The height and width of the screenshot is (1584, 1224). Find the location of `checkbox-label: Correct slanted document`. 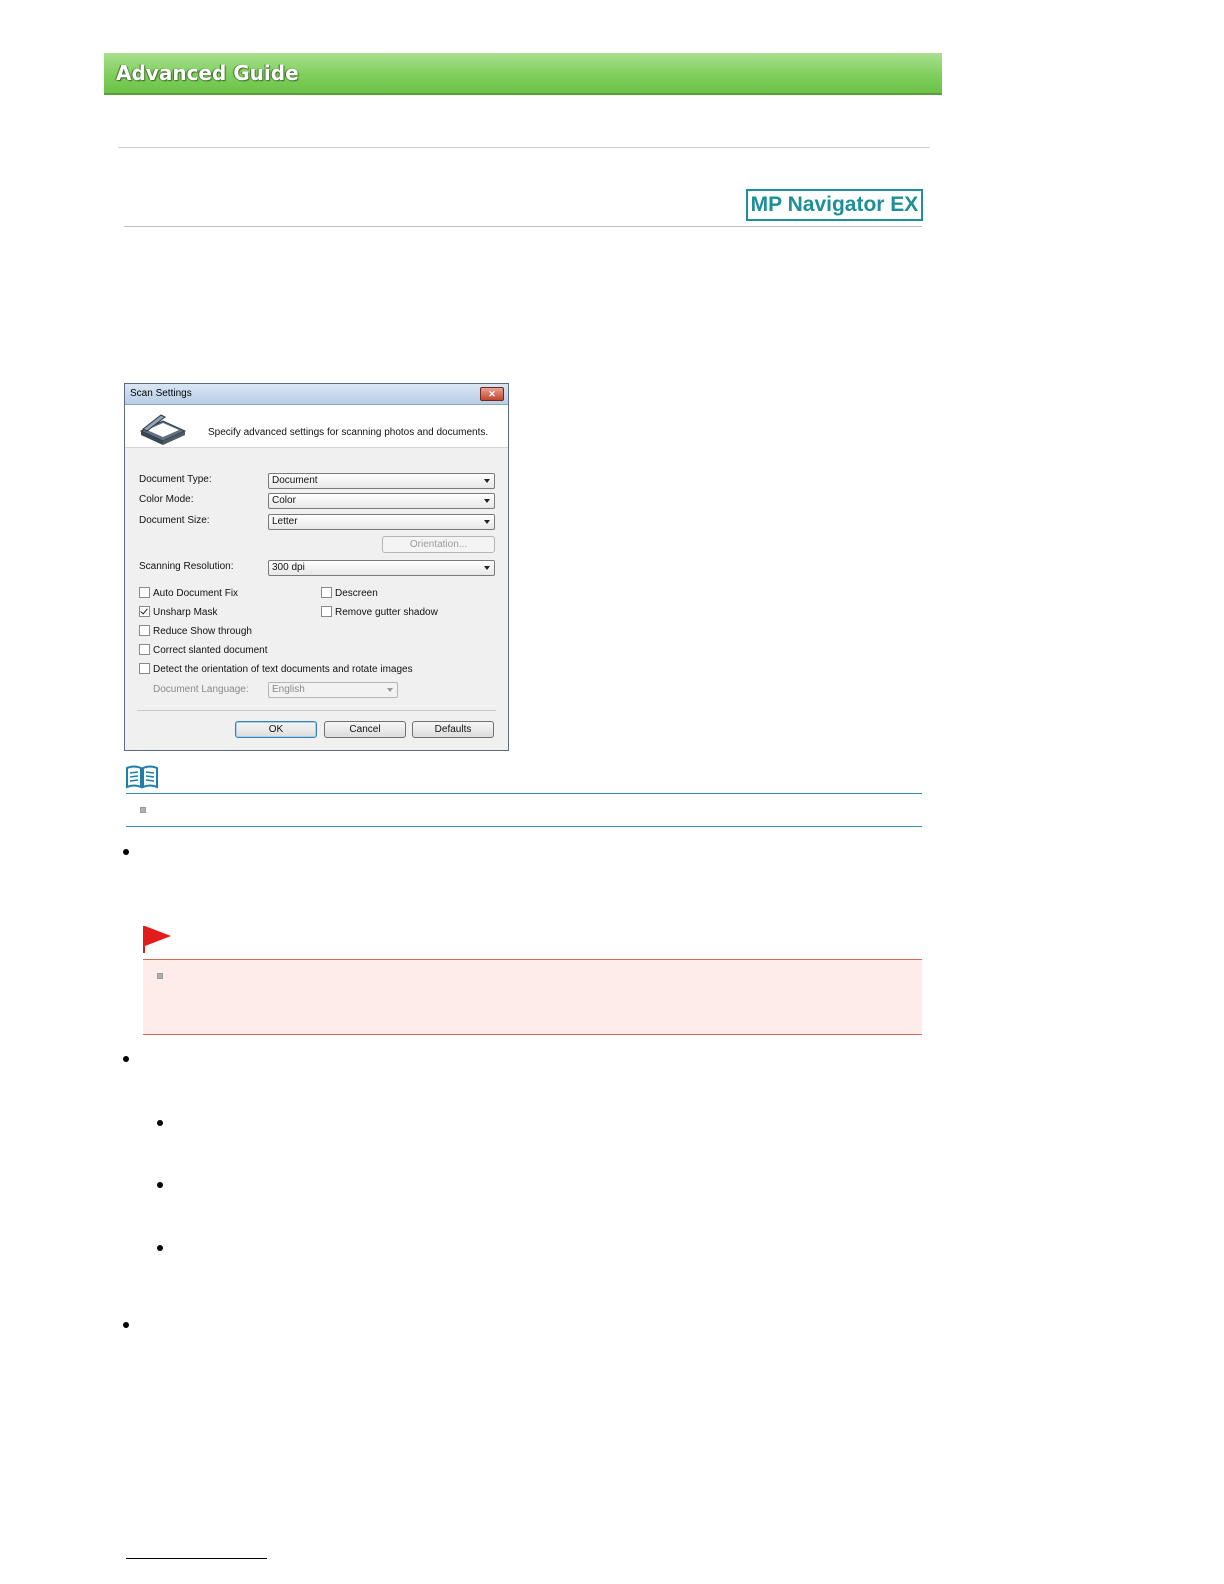

checkbox-label: Correct slanted document is located at coordinates (210, 650).